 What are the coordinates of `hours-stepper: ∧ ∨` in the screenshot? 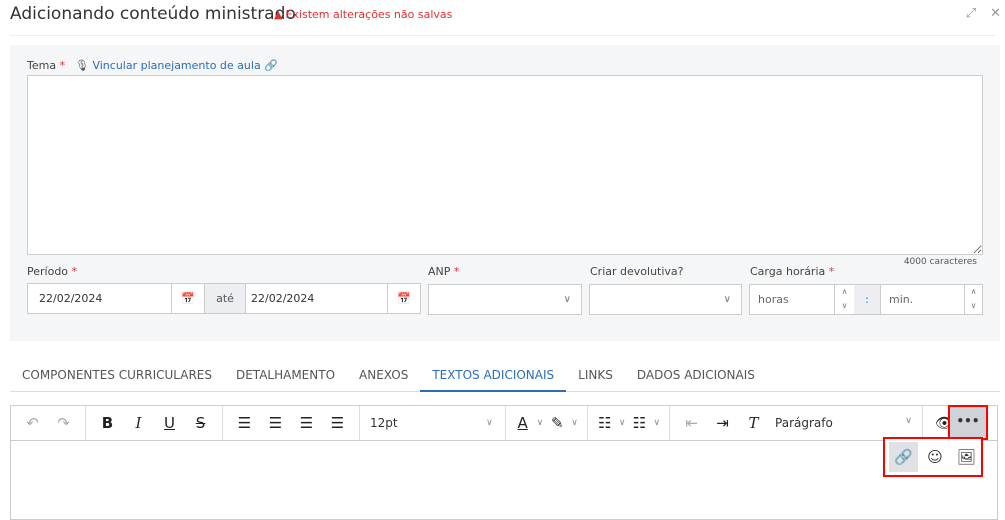 It's located at (844, 299).